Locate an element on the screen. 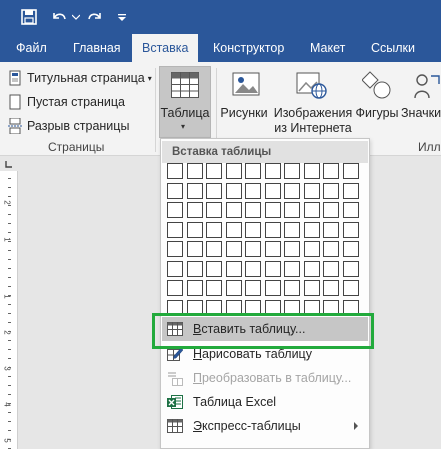  quick-tables-menu-item: Экспресс-таблицы is located at coordinates (265, 426).